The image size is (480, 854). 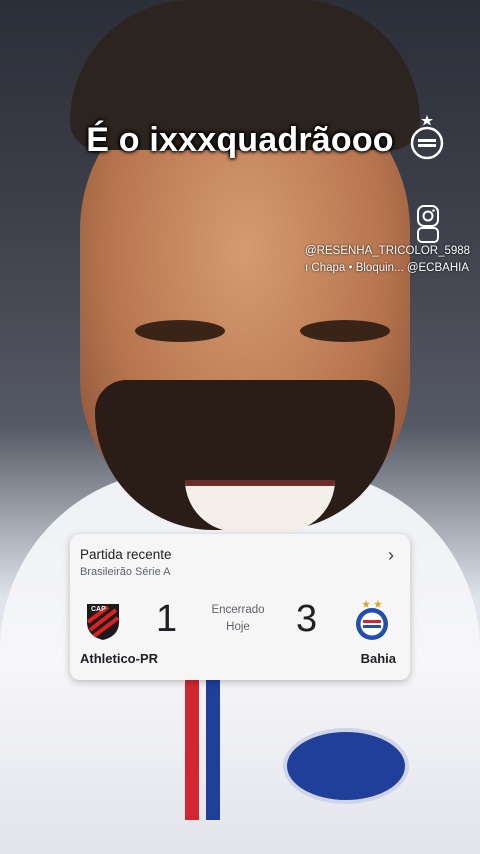 What do you see at coordinates (378, 658) in the screenshot?
I see `away-team-name: Bahia` at bounding box center [378, 658].